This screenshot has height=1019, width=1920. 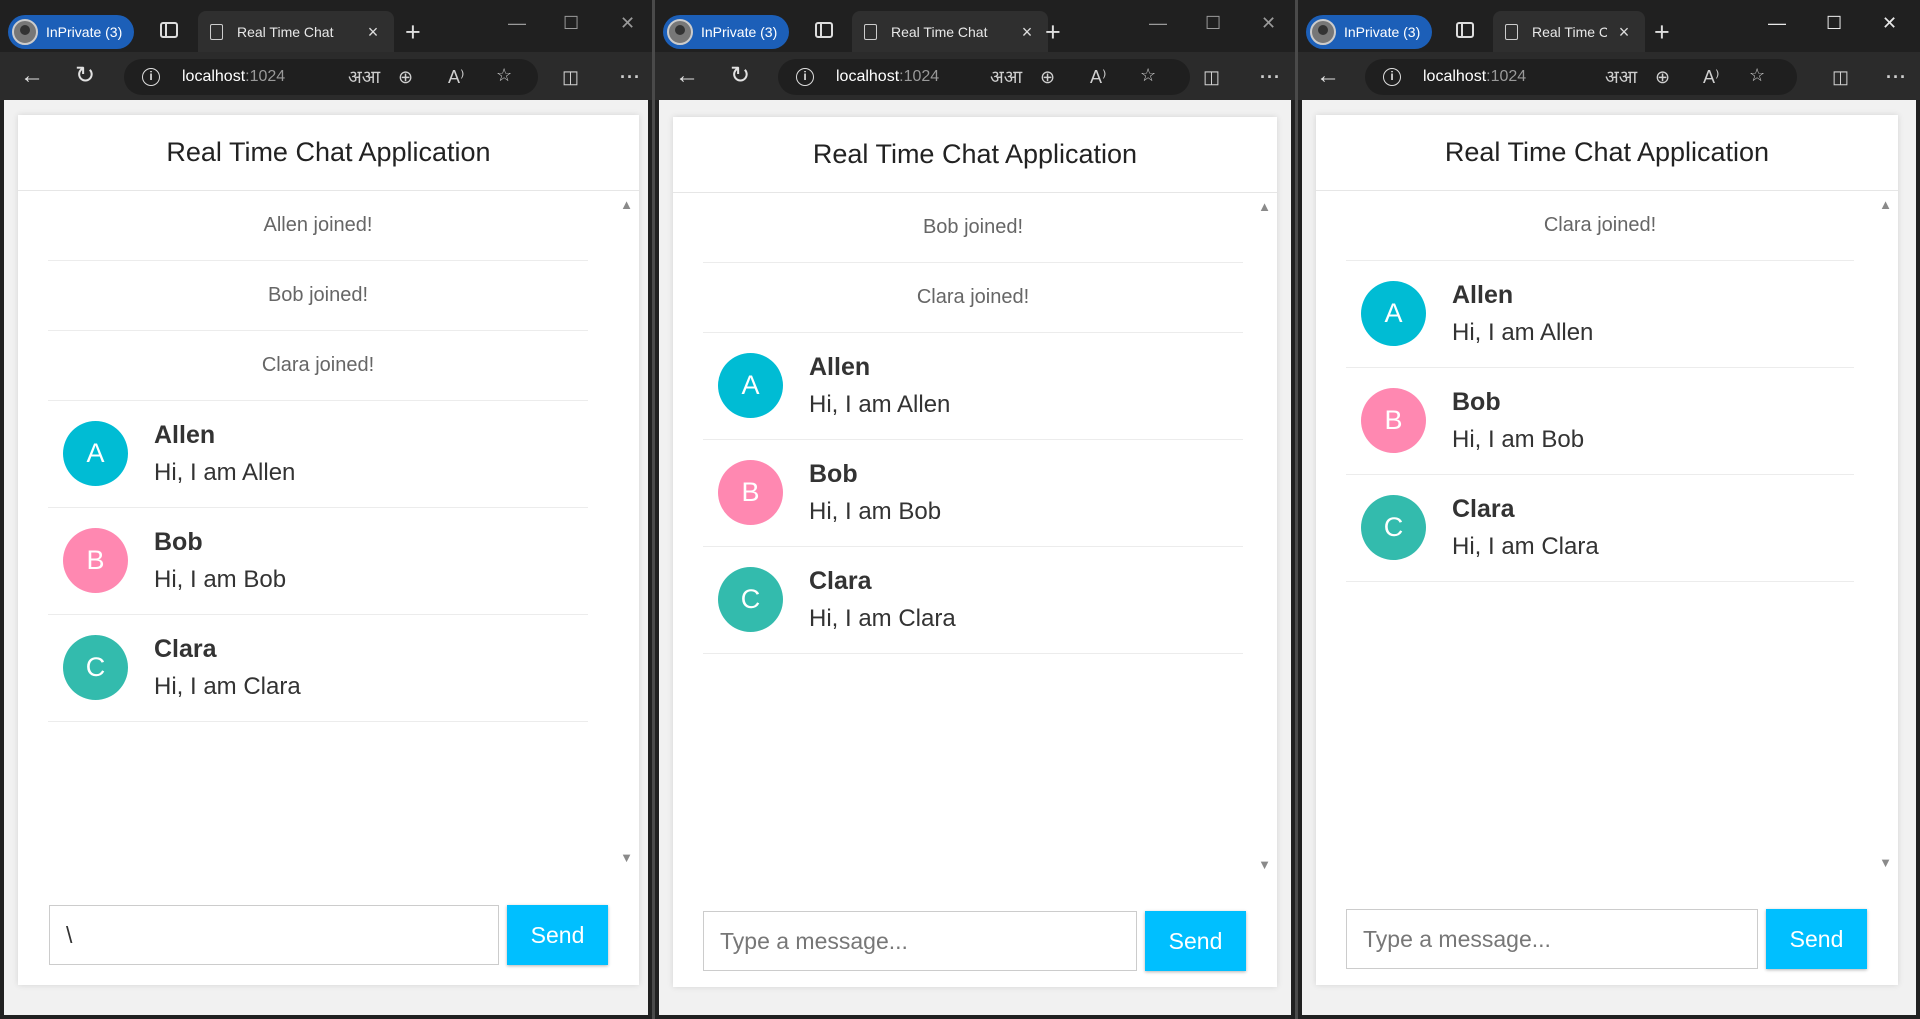 I want to click on join-event: Clara joined!, so click(x=973, y=298).